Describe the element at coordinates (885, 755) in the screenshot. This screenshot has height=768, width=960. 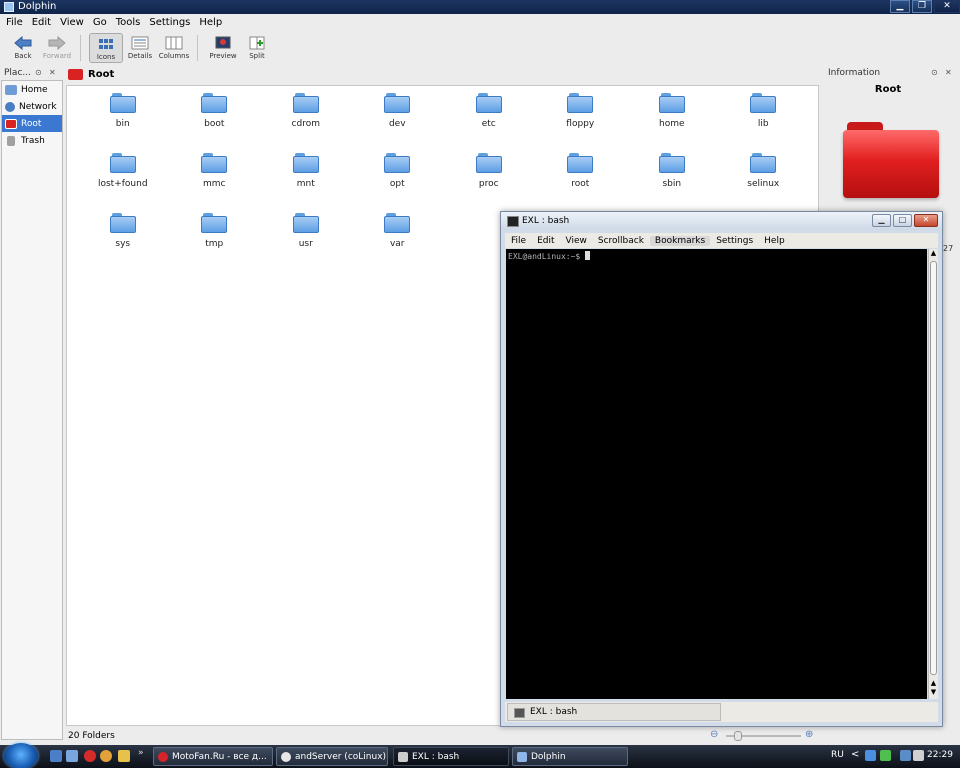
I see `tray-update-icon` at that location.